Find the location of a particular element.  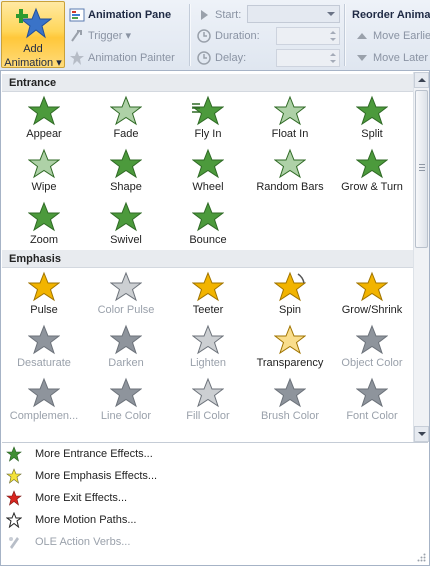

entrance-effect-bounce: Bounce is located at coordinates (208, 225).